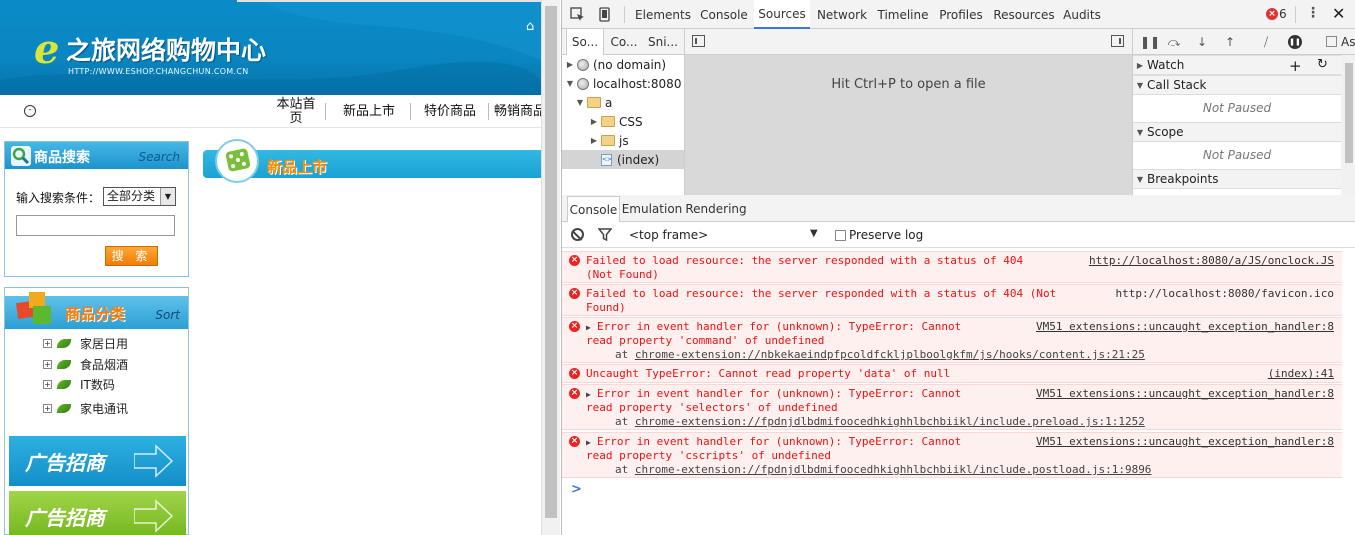 This screenshot has height=535, width=1355. What do you see at coordinates (1237, 179) in the screenshot?
I see `breakpoints-section-header: ▼ Breakpoints` at bounding box center [1237, 179].